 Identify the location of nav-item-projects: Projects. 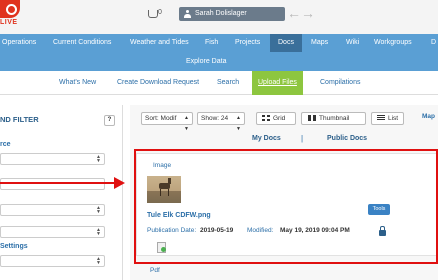
(247, 43).